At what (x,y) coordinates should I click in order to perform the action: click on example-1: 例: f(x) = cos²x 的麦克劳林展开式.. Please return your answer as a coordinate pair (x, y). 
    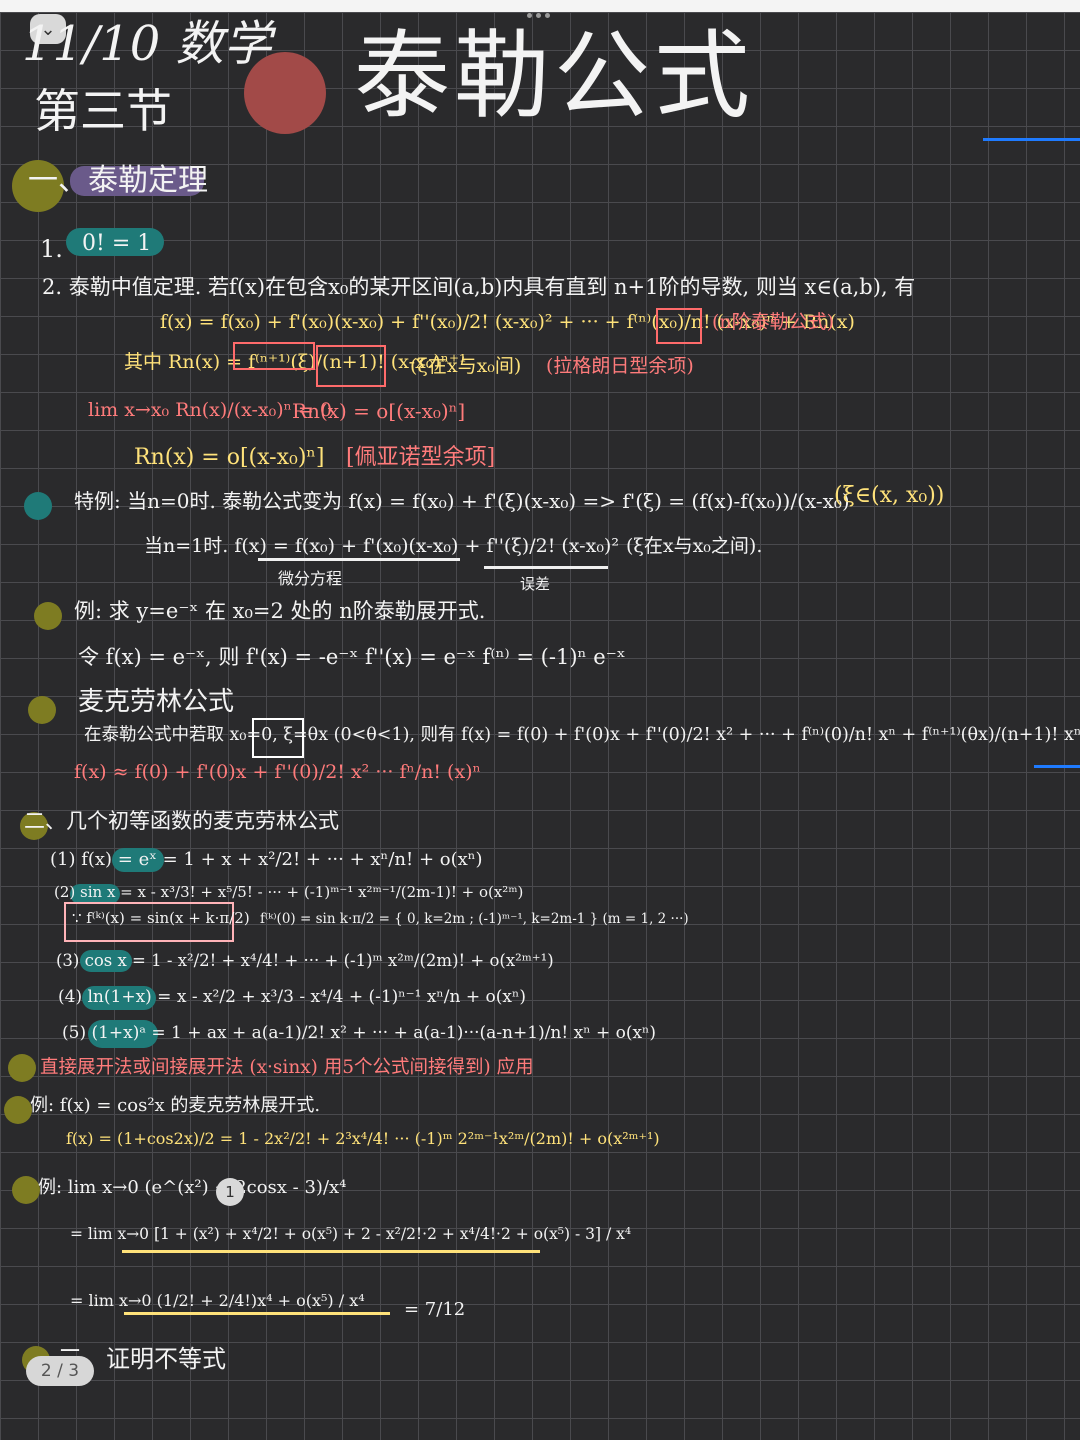
    Looking at the image, I should click on (175, 1105).